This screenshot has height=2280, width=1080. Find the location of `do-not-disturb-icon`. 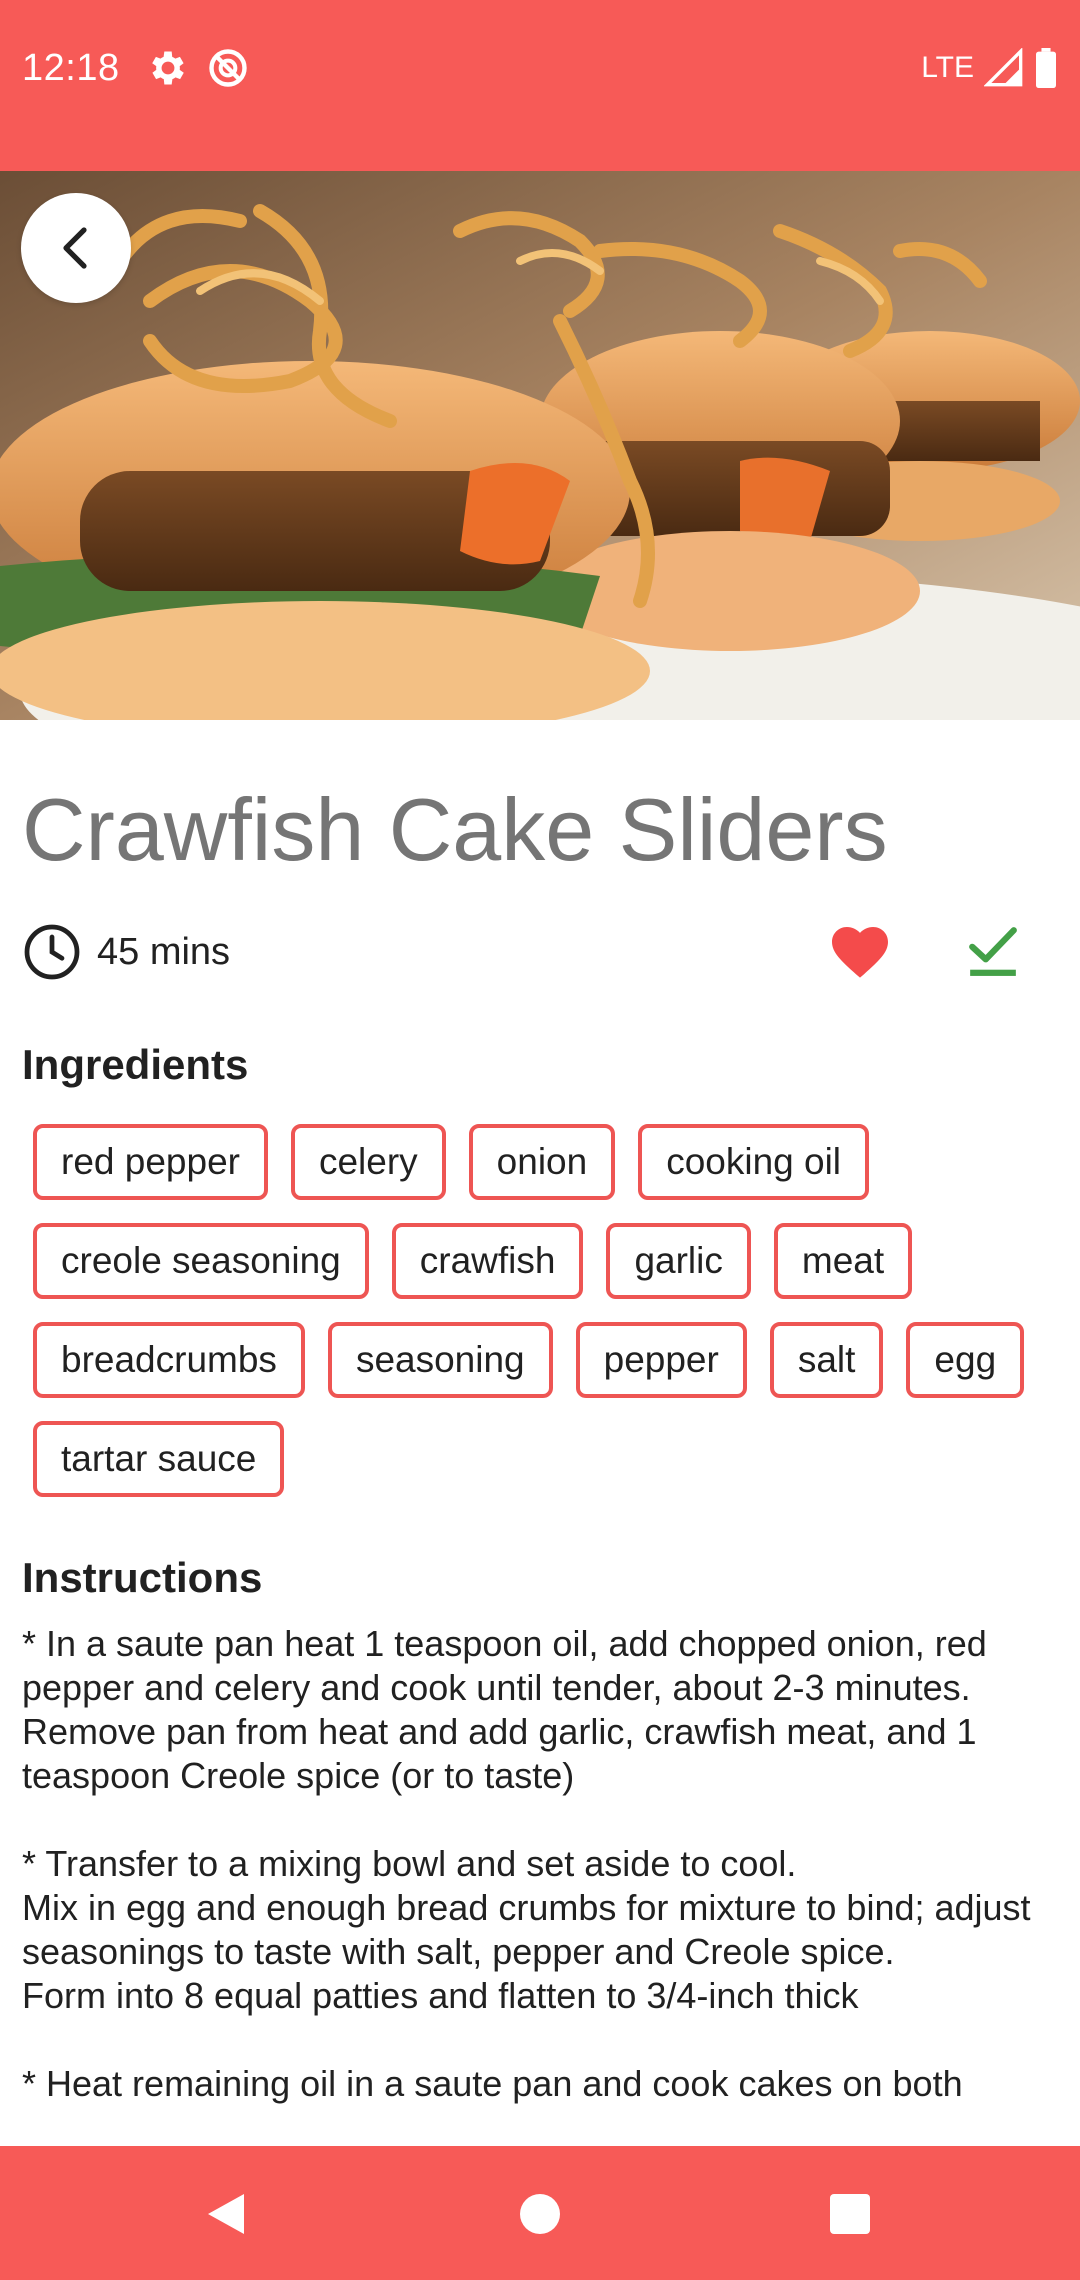

do-not-disturb-icon is located at coordinates (228, 68).